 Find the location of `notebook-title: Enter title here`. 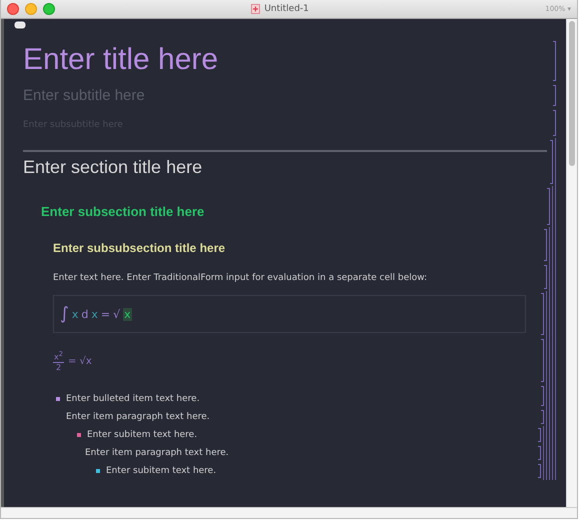

notebook-title: Enter title here is located at coordinates (120, 60).